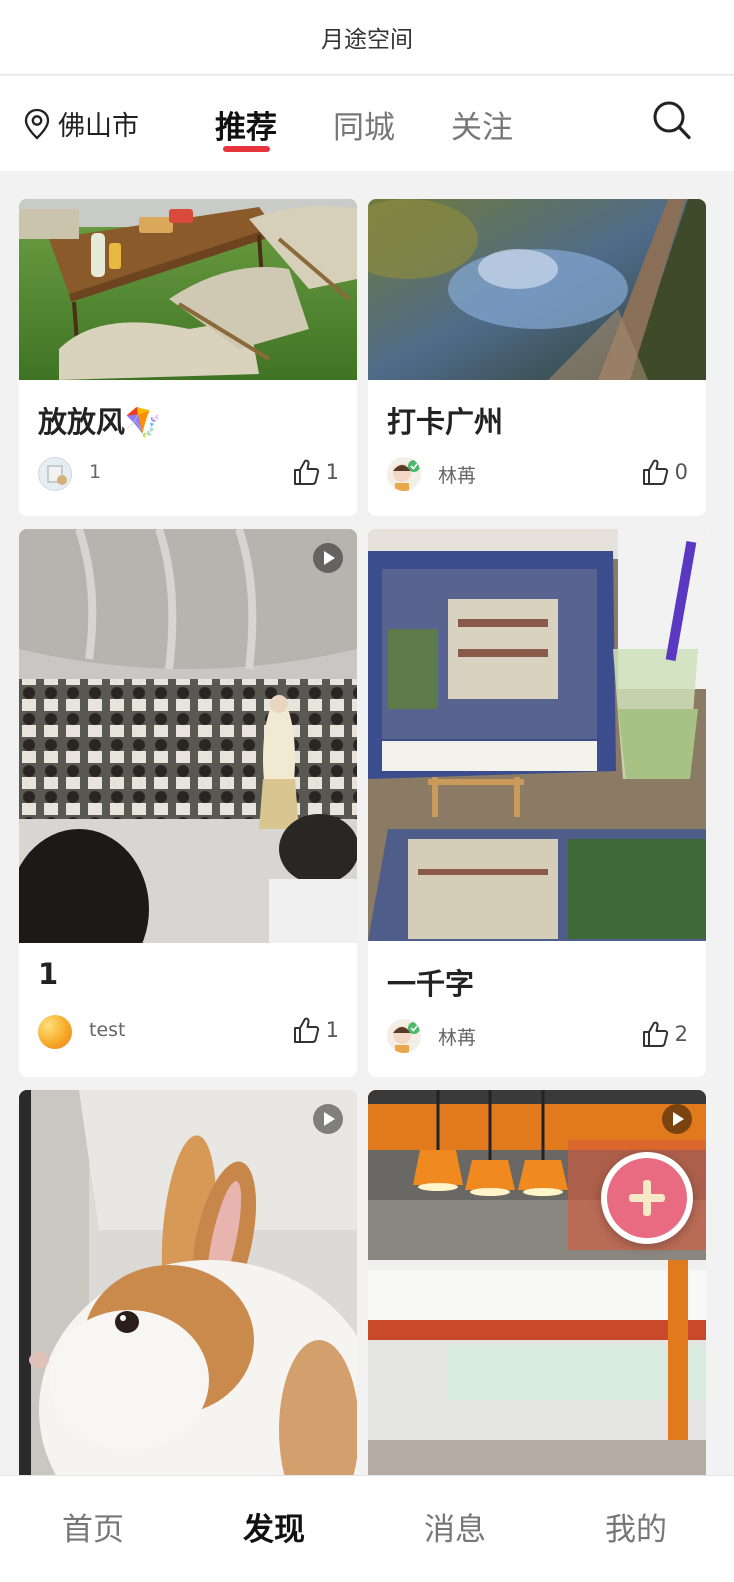 This screenshot has height=1582, width=734. I want to click on add-post-button, so click(647, 1198).